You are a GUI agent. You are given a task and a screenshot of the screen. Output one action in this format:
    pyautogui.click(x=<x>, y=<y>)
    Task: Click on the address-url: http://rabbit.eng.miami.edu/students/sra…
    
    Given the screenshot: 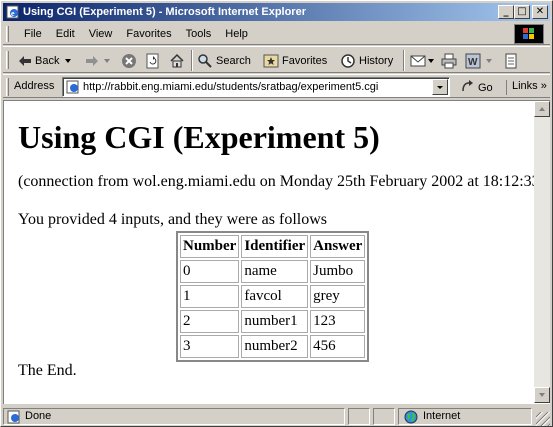 What is the action you would take?
    pyautogui.click(x=231, y=87)
    